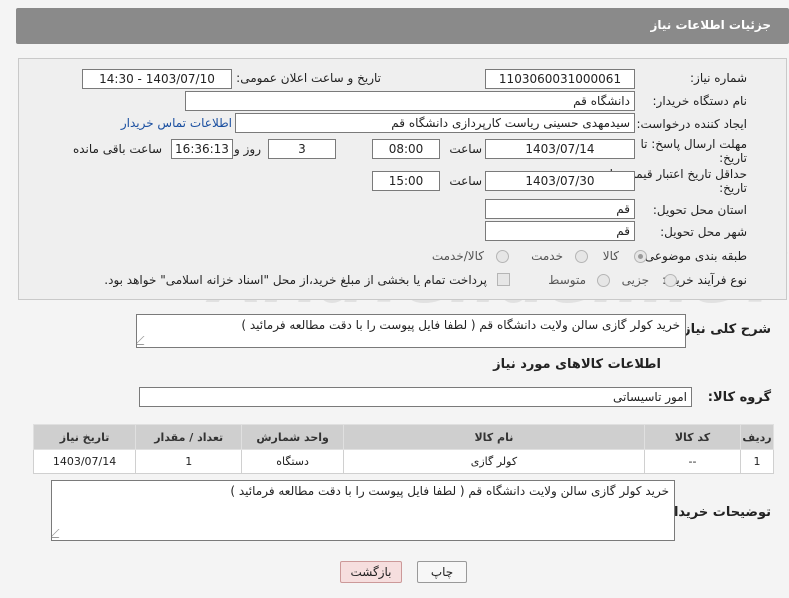 The height and width of the screenshot is (598, 789). I want to click on reply-time-field: 08:00, so click(406, 149).